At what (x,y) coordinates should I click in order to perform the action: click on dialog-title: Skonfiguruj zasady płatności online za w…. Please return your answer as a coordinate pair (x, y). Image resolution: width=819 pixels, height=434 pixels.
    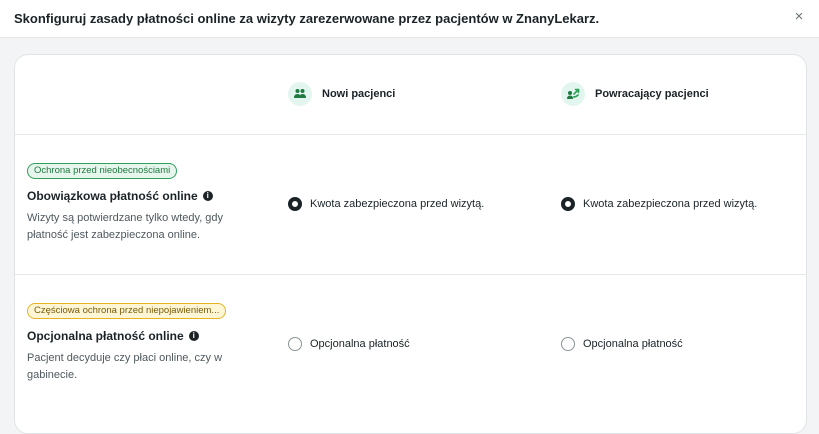
    Looking at the image, I should click on (307, 18).